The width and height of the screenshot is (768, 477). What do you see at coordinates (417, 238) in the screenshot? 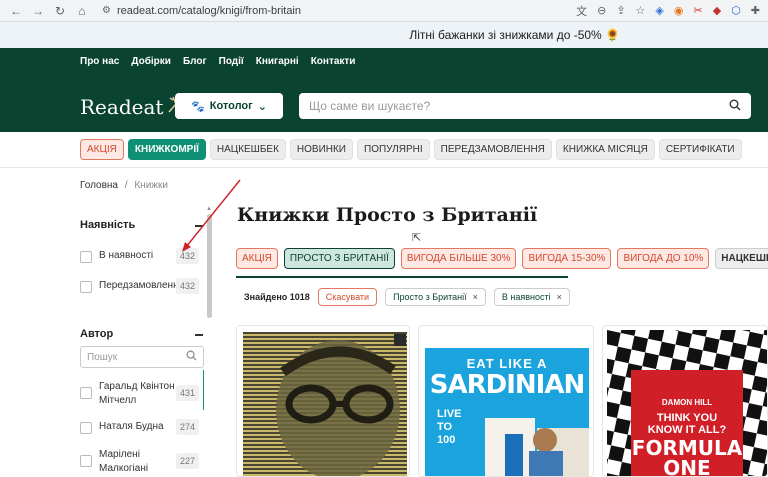
I see `mouse-cursor-icon: ⇱` at bounding box center [417, 238].